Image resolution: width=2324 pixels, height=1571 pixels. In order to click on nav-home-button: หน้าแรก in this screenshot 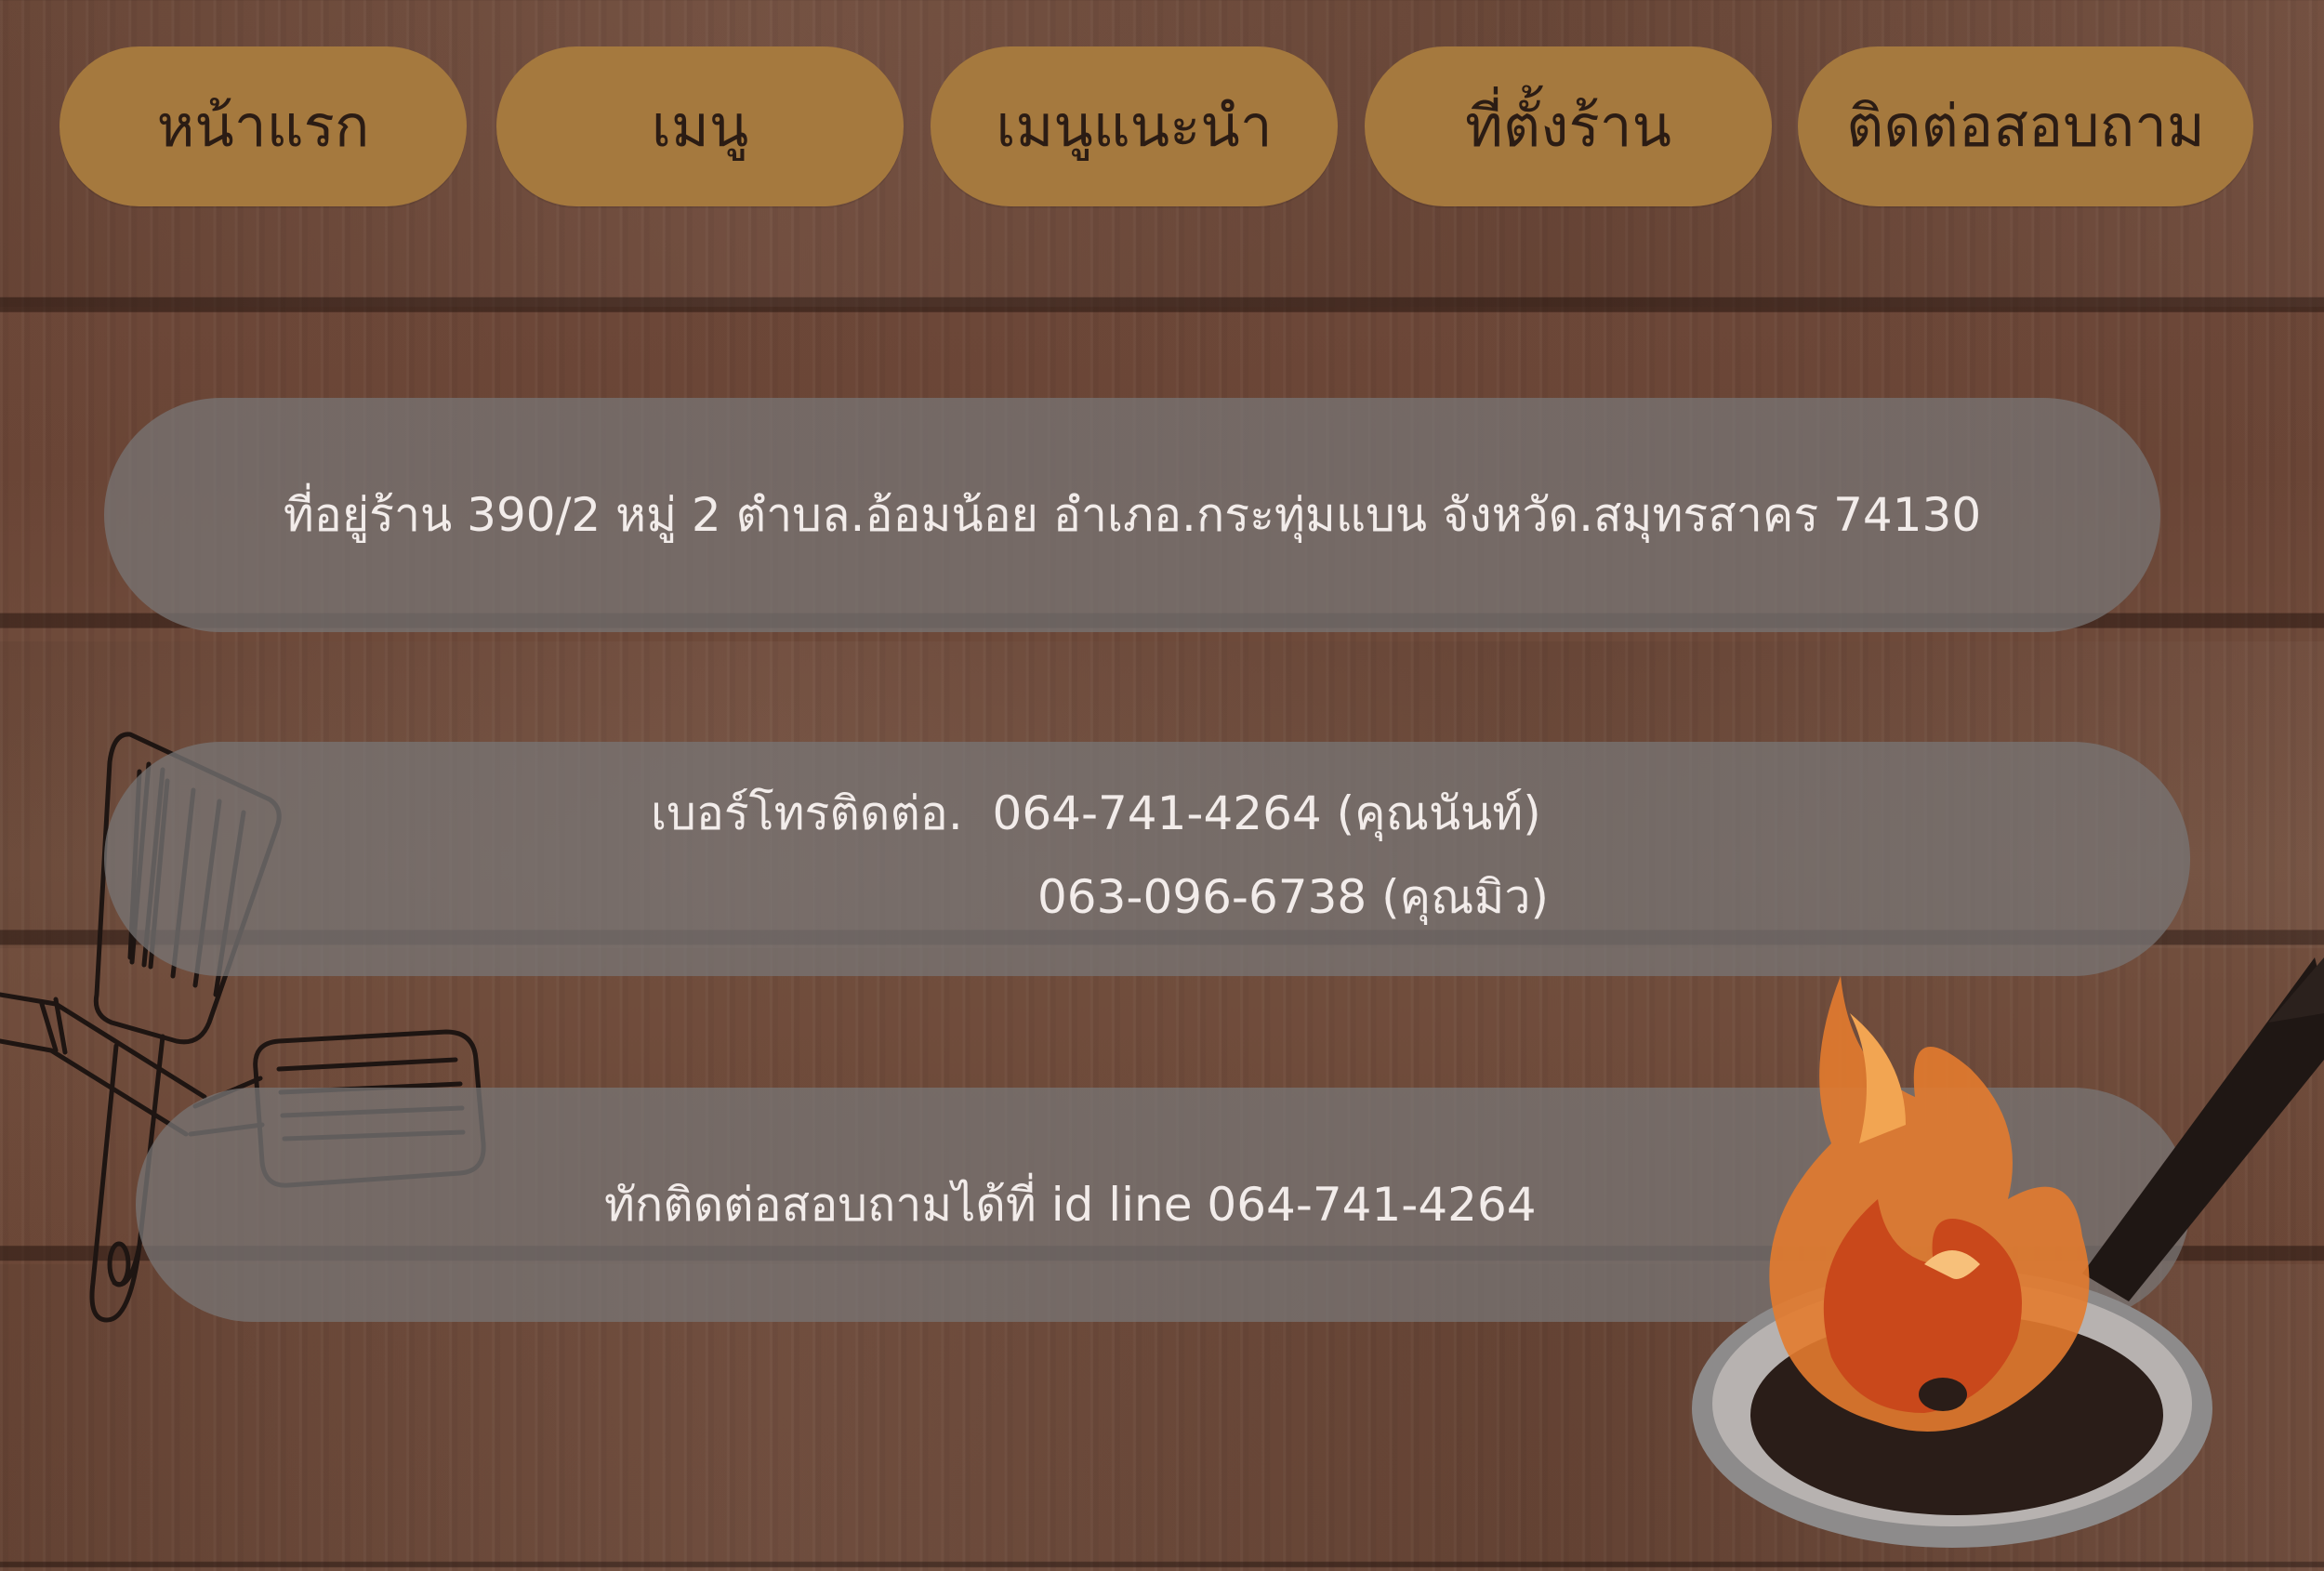, I will do `click(263, 126)`.